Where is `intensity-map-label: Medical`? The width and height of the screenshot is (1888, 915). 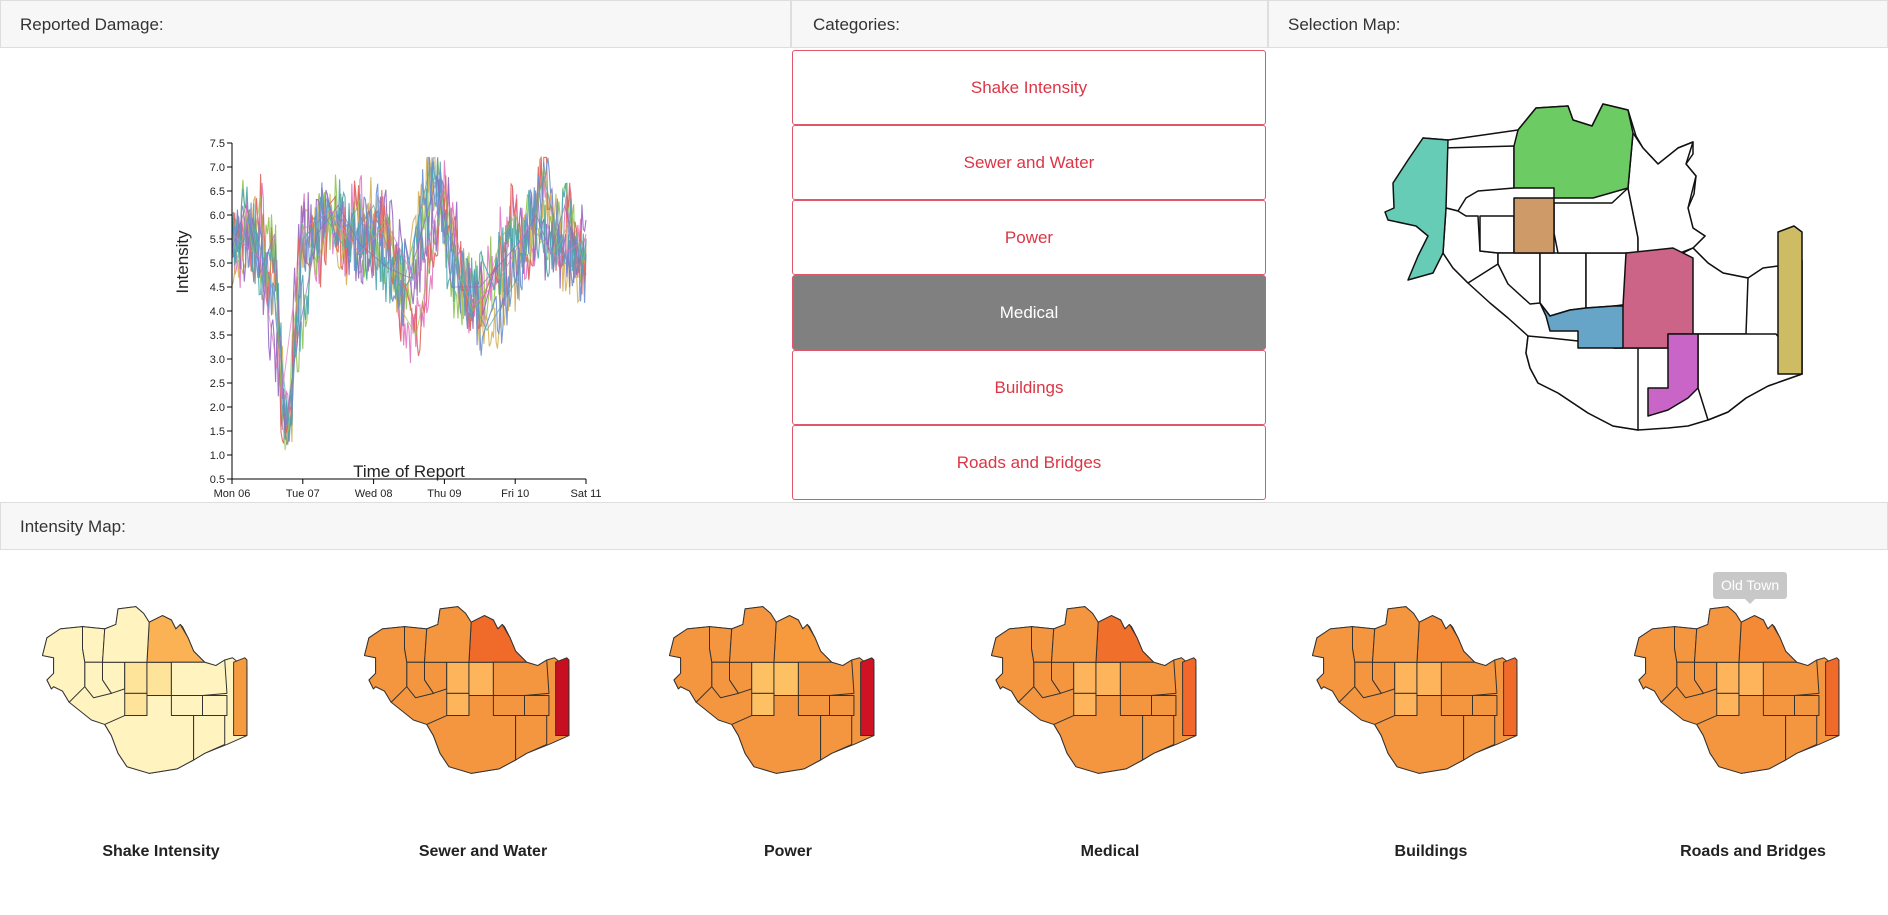
intensity-map-label: Medical is located at coordinates (1110, 851).